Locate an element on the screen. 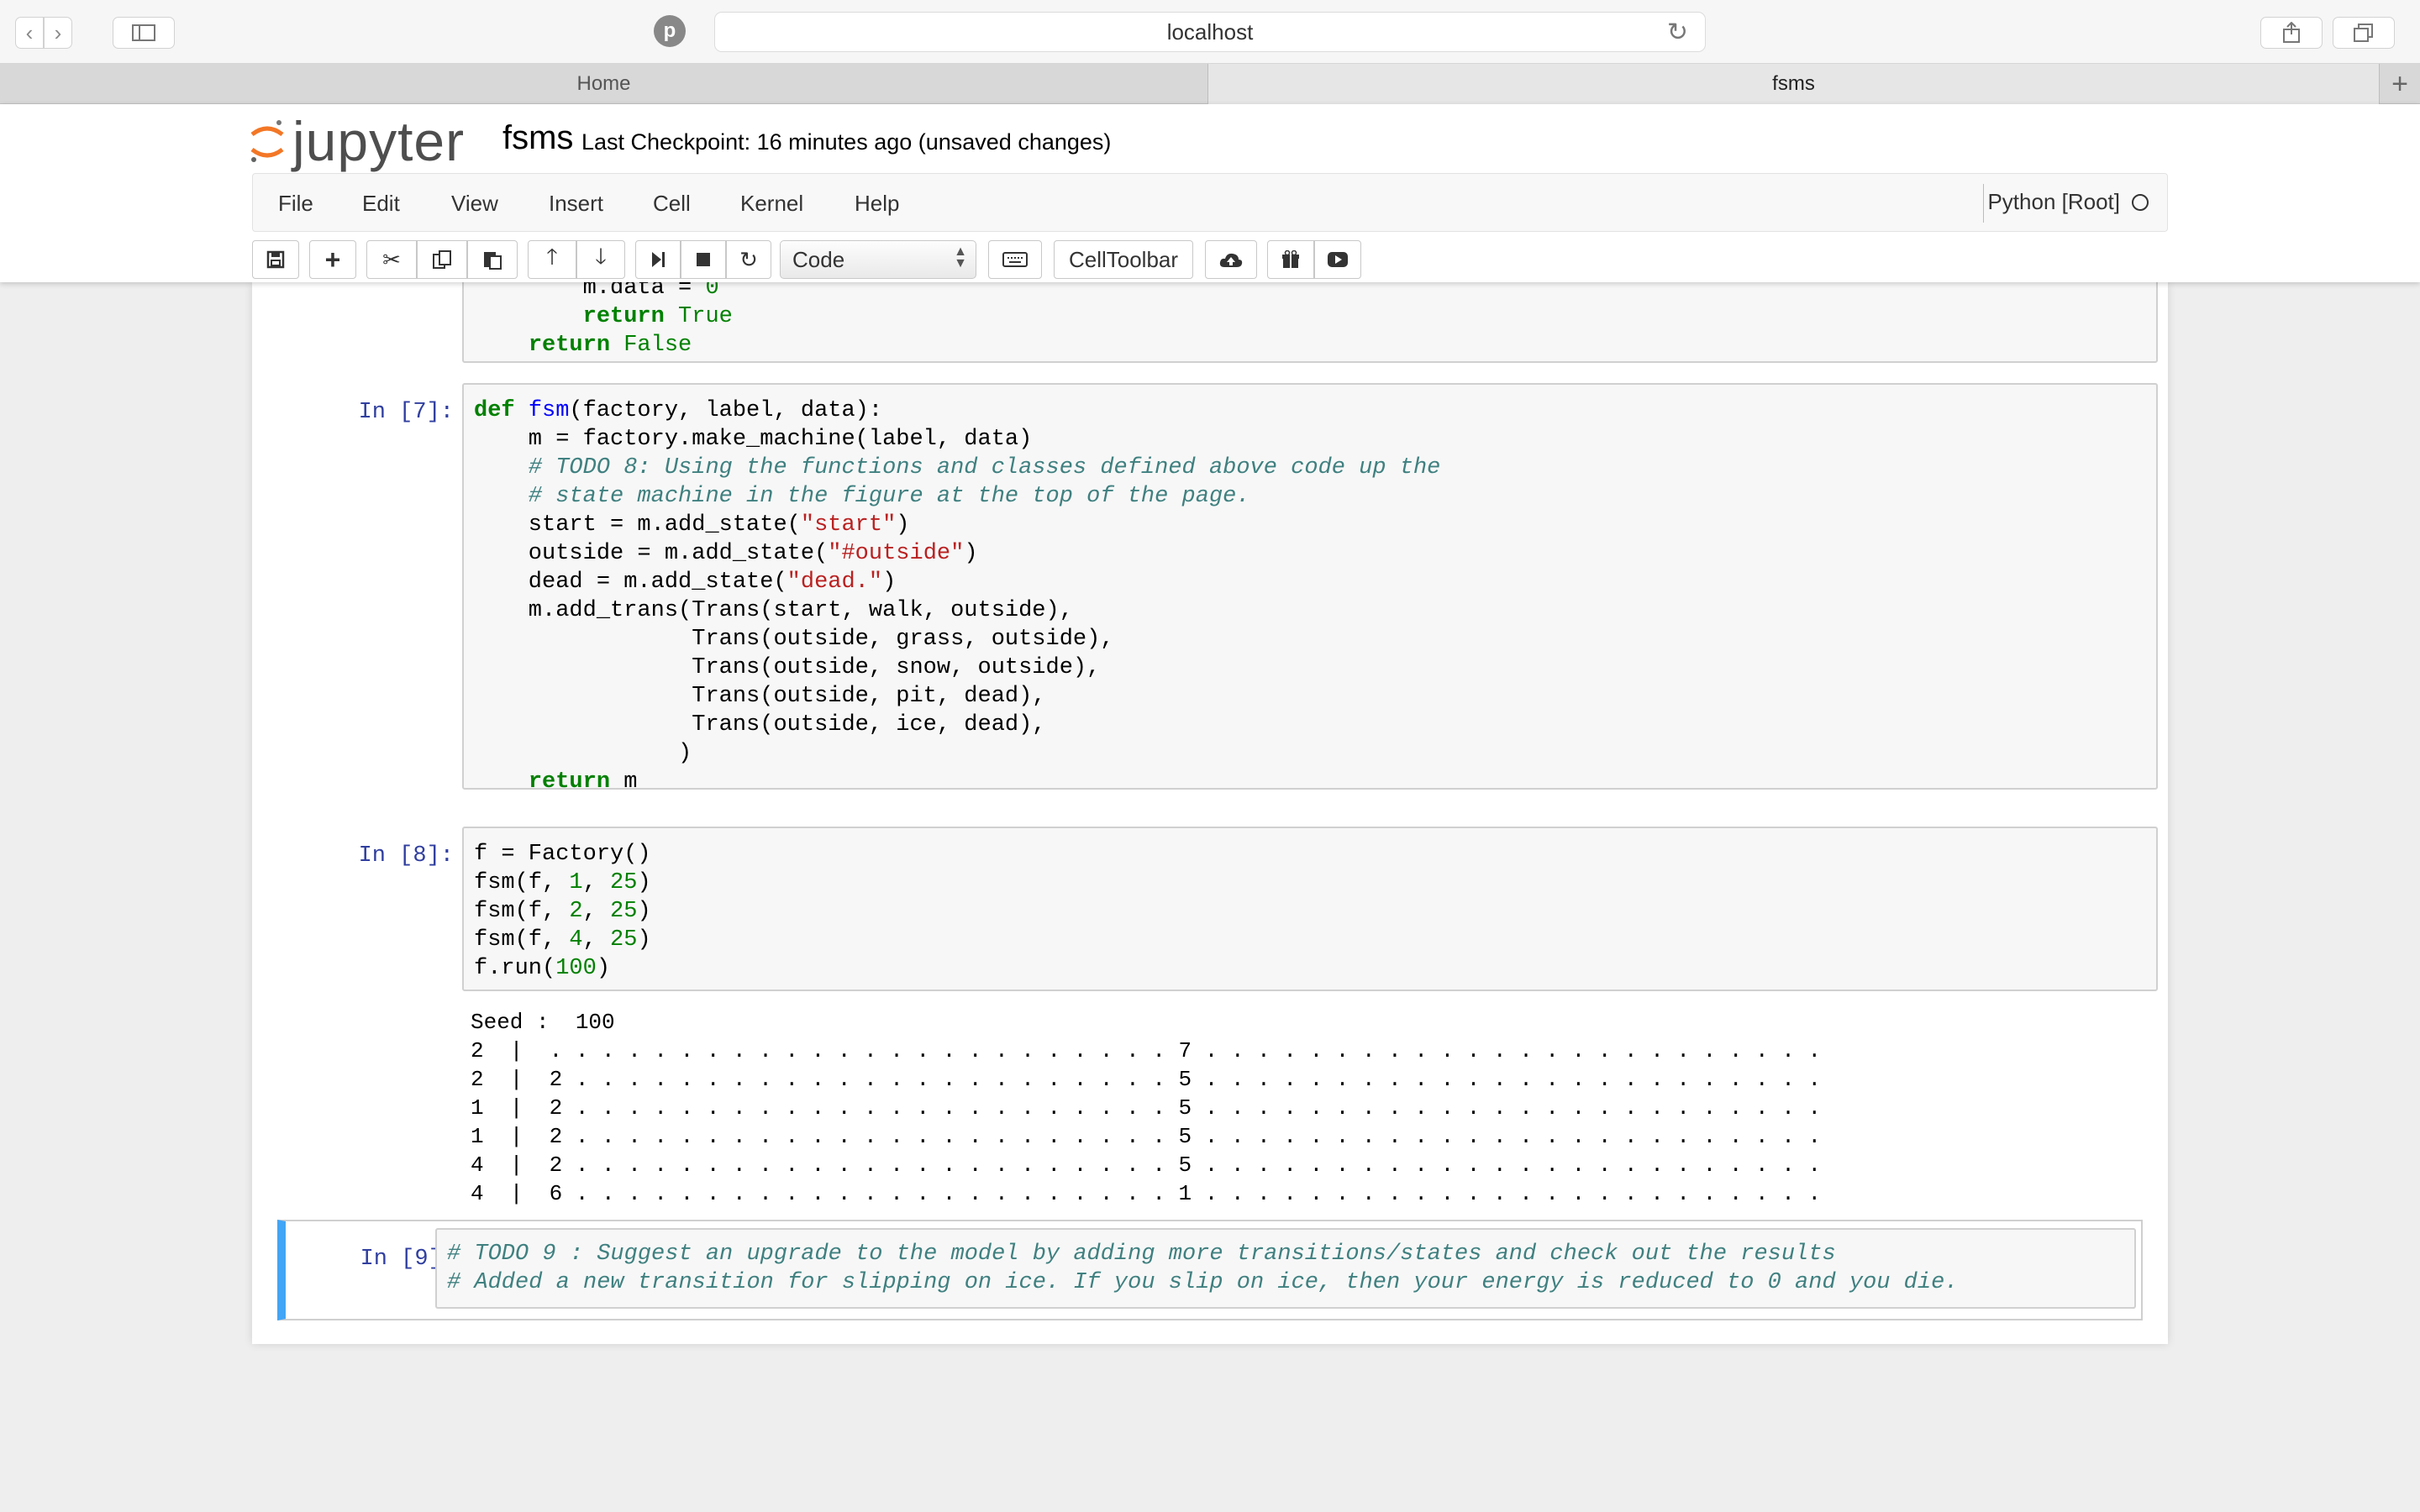 This screenshot has height=1512, width=2420. menu-cell: Cell is located at coordinates (672, 204).